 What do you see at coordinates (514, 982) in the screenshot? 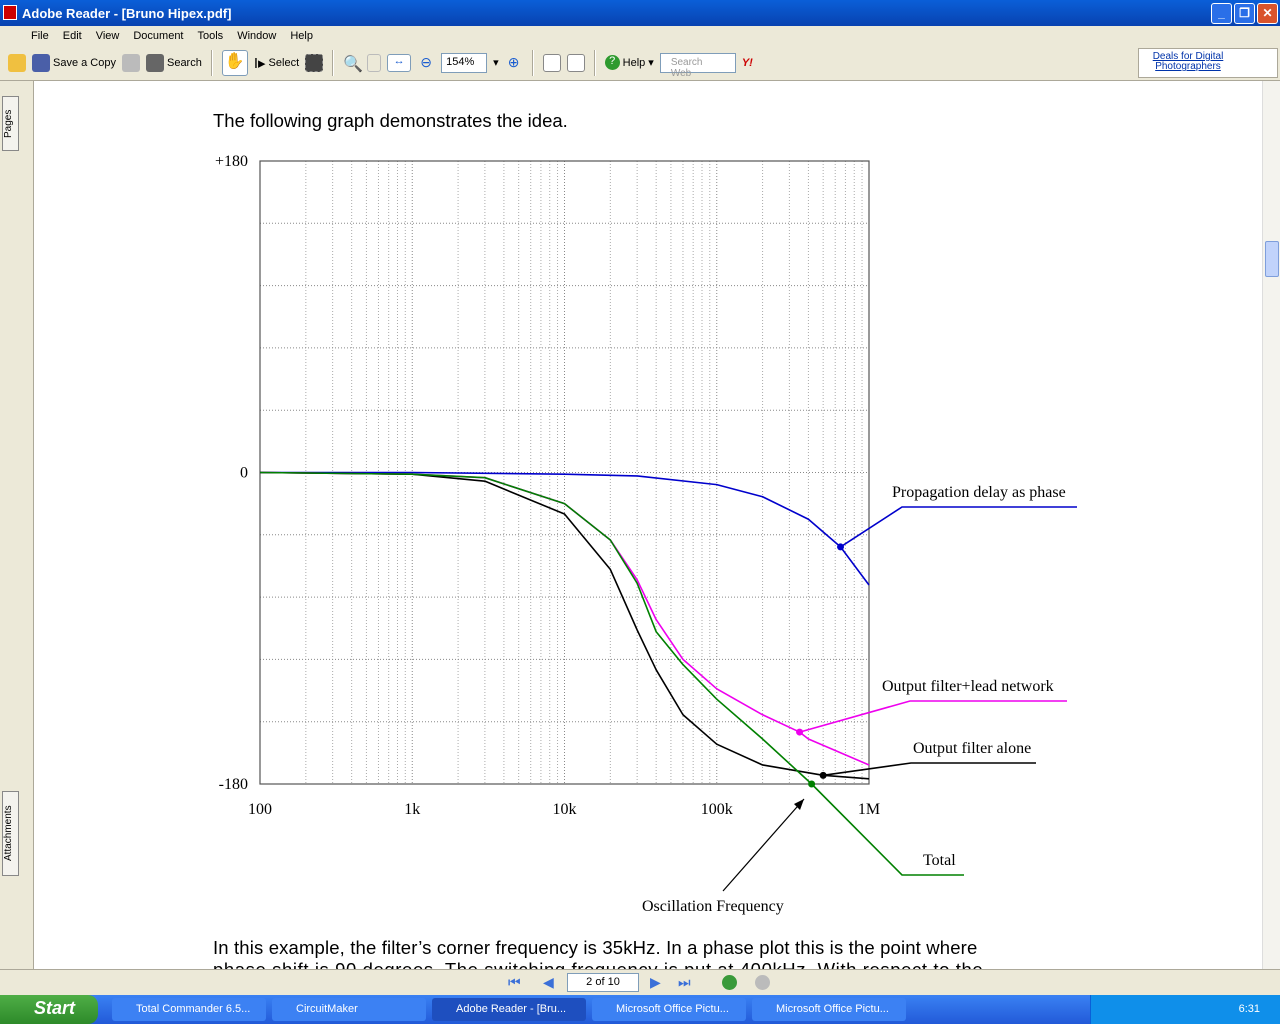
I see `first-page-icon: ⏮` at bounding box center [514, 982].